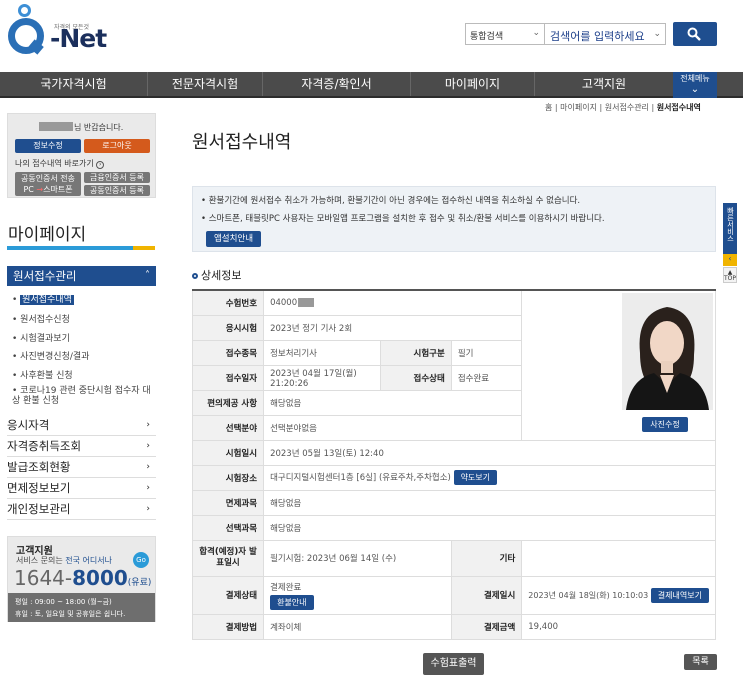  What do you see at coordinates (228, 377) in the screenshot?
I see `label-apply-date: 접수일자` at bounding box center [228, 377].